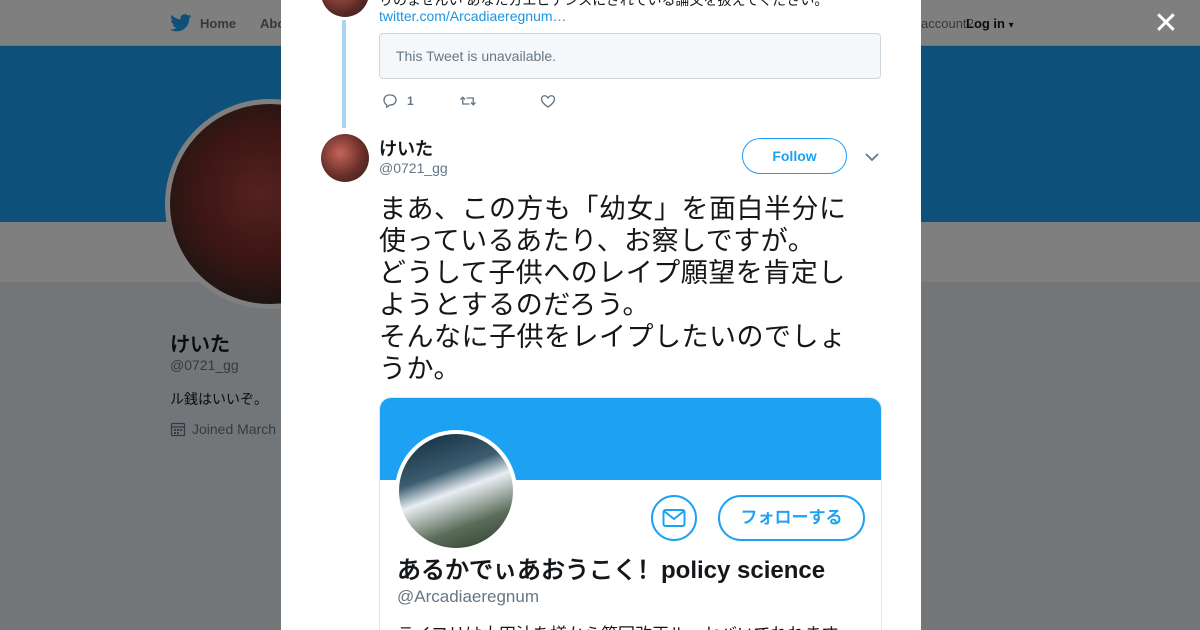 The image size is (1200, 630). Describe the element at coordinates (872, 157) in the screenshot. I see `chevron-down-icon` at that location.